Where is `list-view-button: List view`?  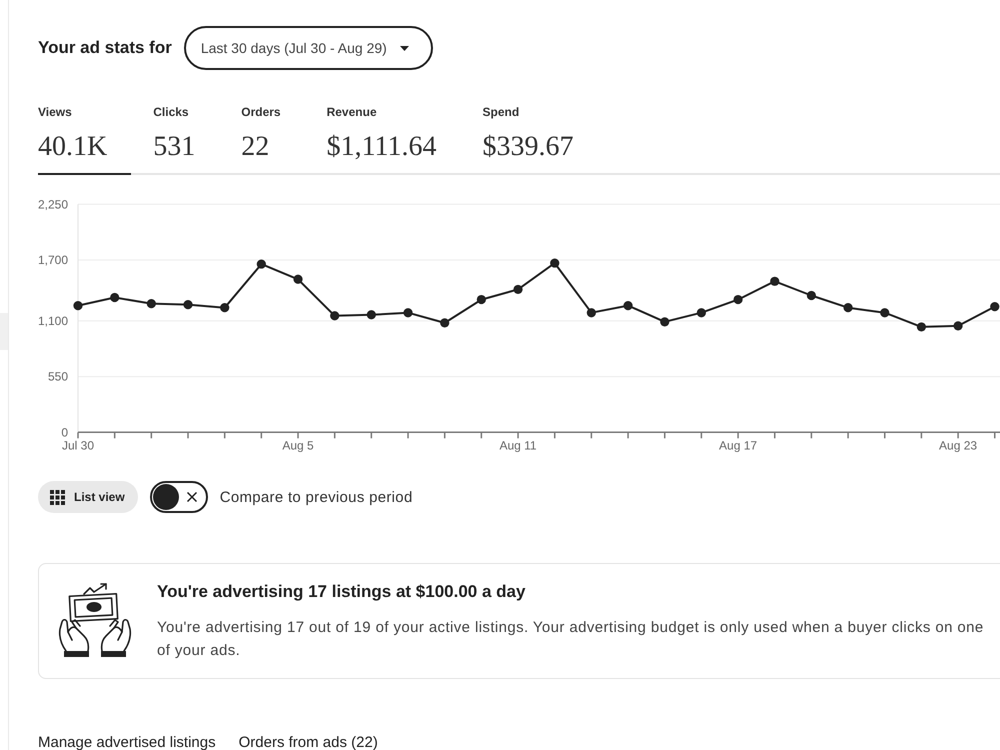 list-view-button: List view is located at coordinates (88, 497).